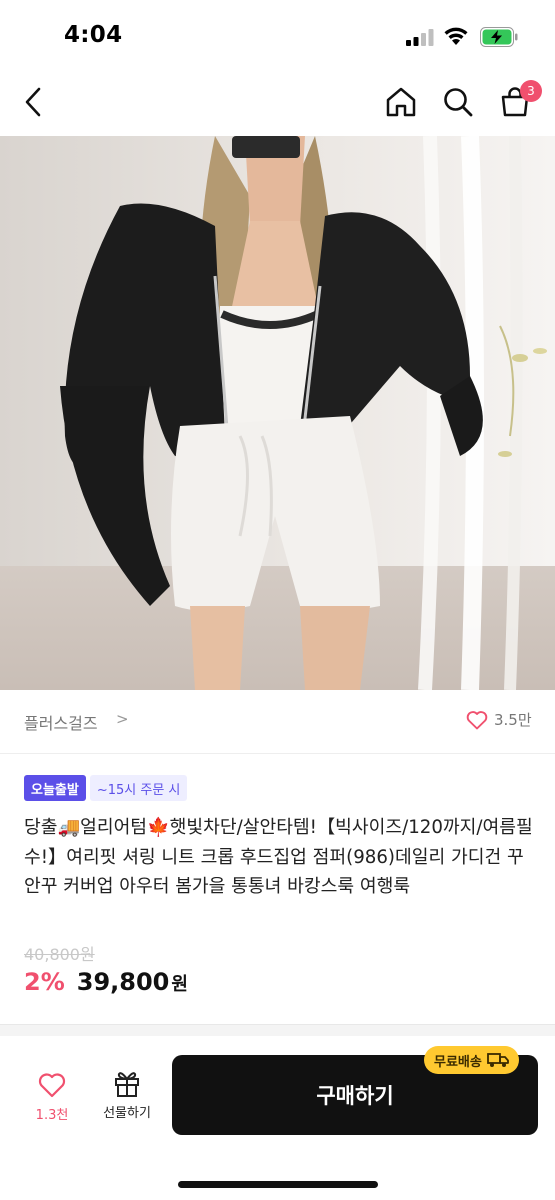 The height and width of the screenshot is (1200, 555). What do you see at coordinates (277, 1030) in the screenshot?
I see `section-divider` at bounding box center [277, 1030].